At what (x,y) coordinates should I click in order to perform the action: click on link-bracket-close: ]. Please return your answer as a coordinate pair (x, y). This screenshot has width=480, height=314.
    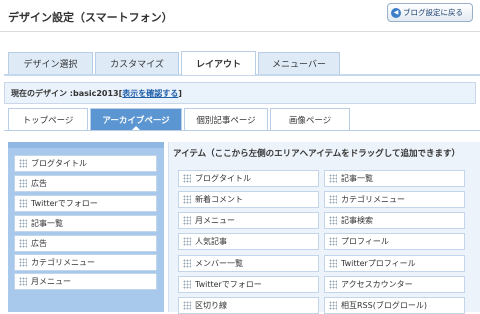
    Looking at the image, I should click on (180, 93).